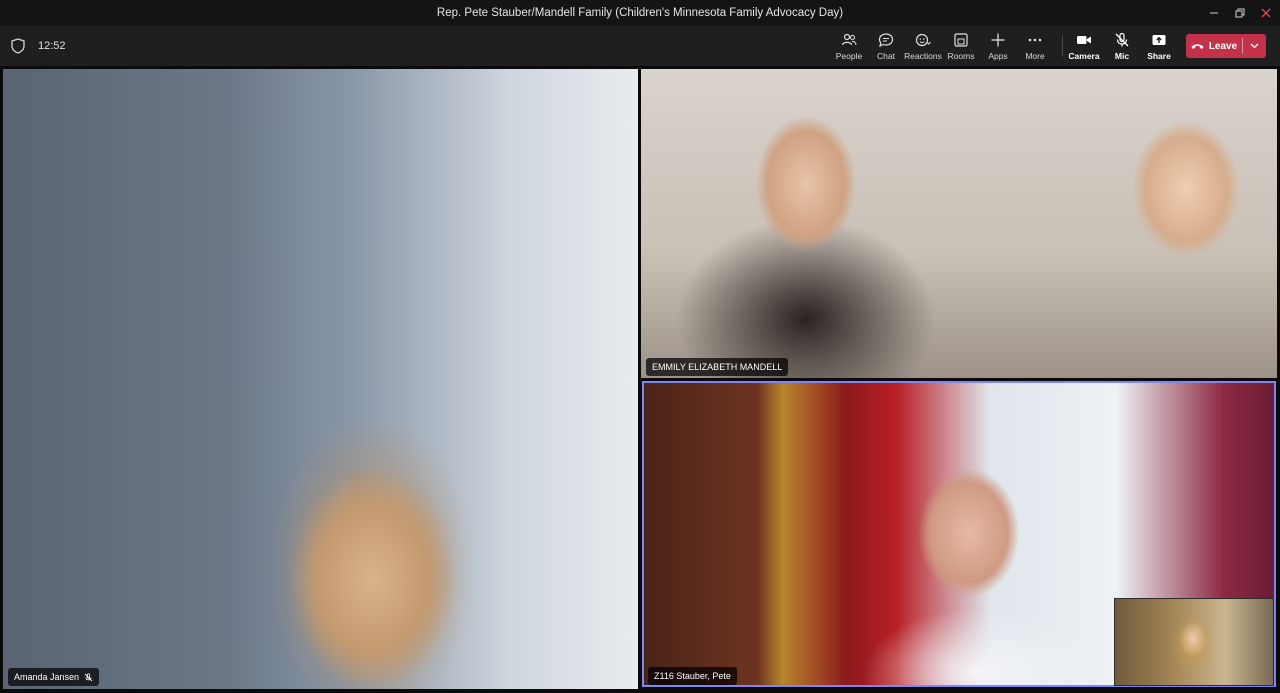 The image size is (1280, 693). I want to click on share-label: Share, so click(1159, 56).